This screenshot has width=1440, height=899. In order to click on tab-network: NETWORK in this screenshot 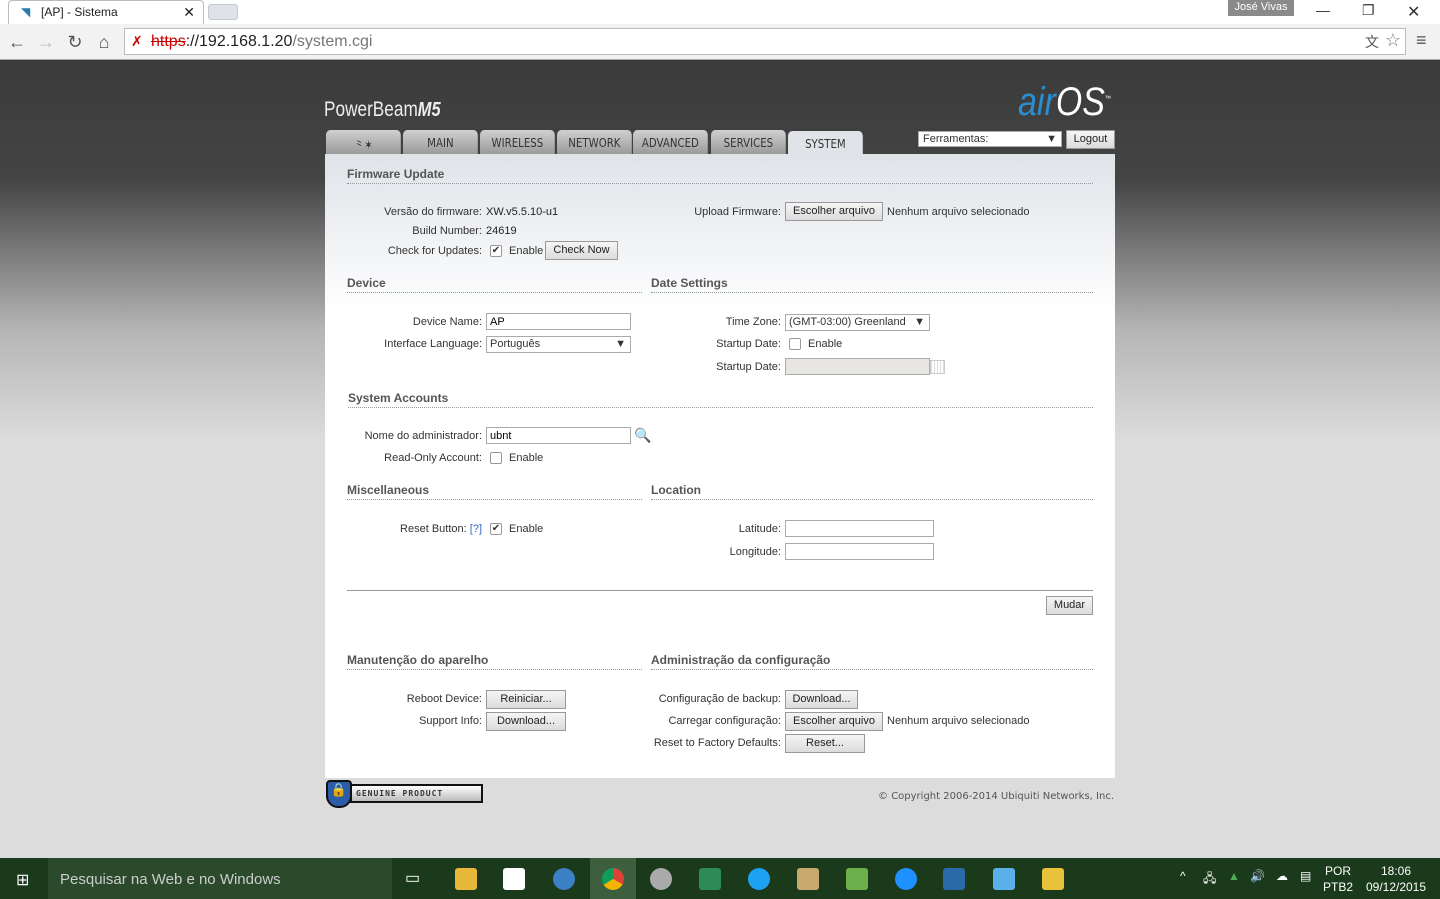, I will do `click(594, 142)`.